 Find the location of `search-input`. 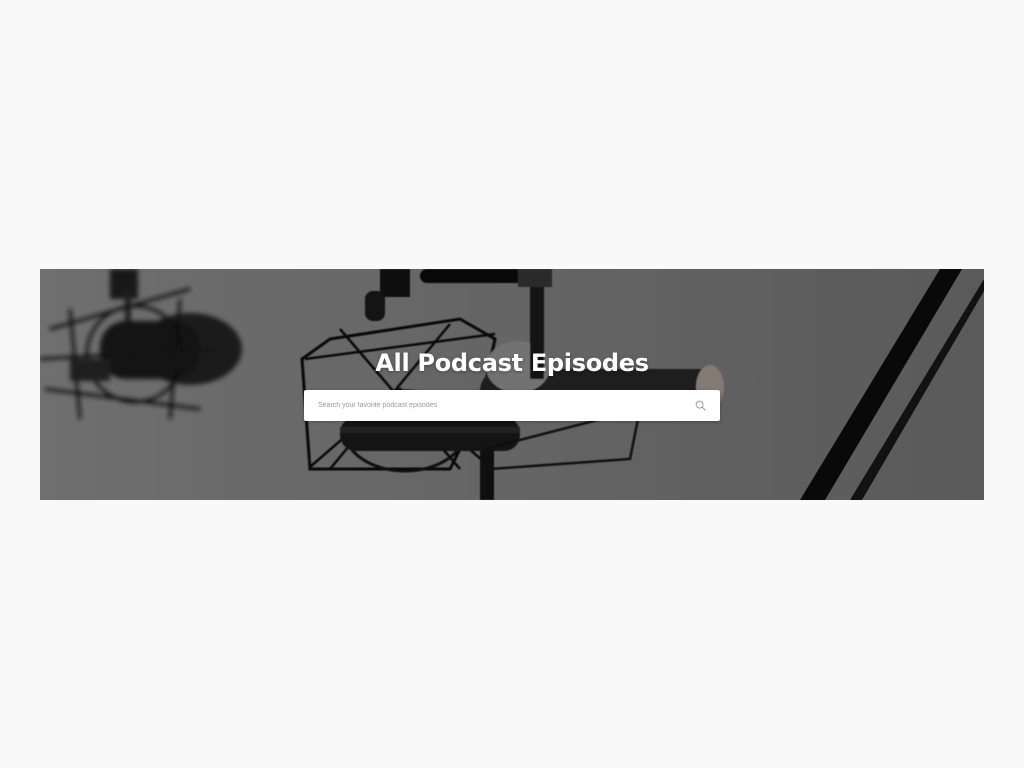

search-input is located at coordinates (494, 405).